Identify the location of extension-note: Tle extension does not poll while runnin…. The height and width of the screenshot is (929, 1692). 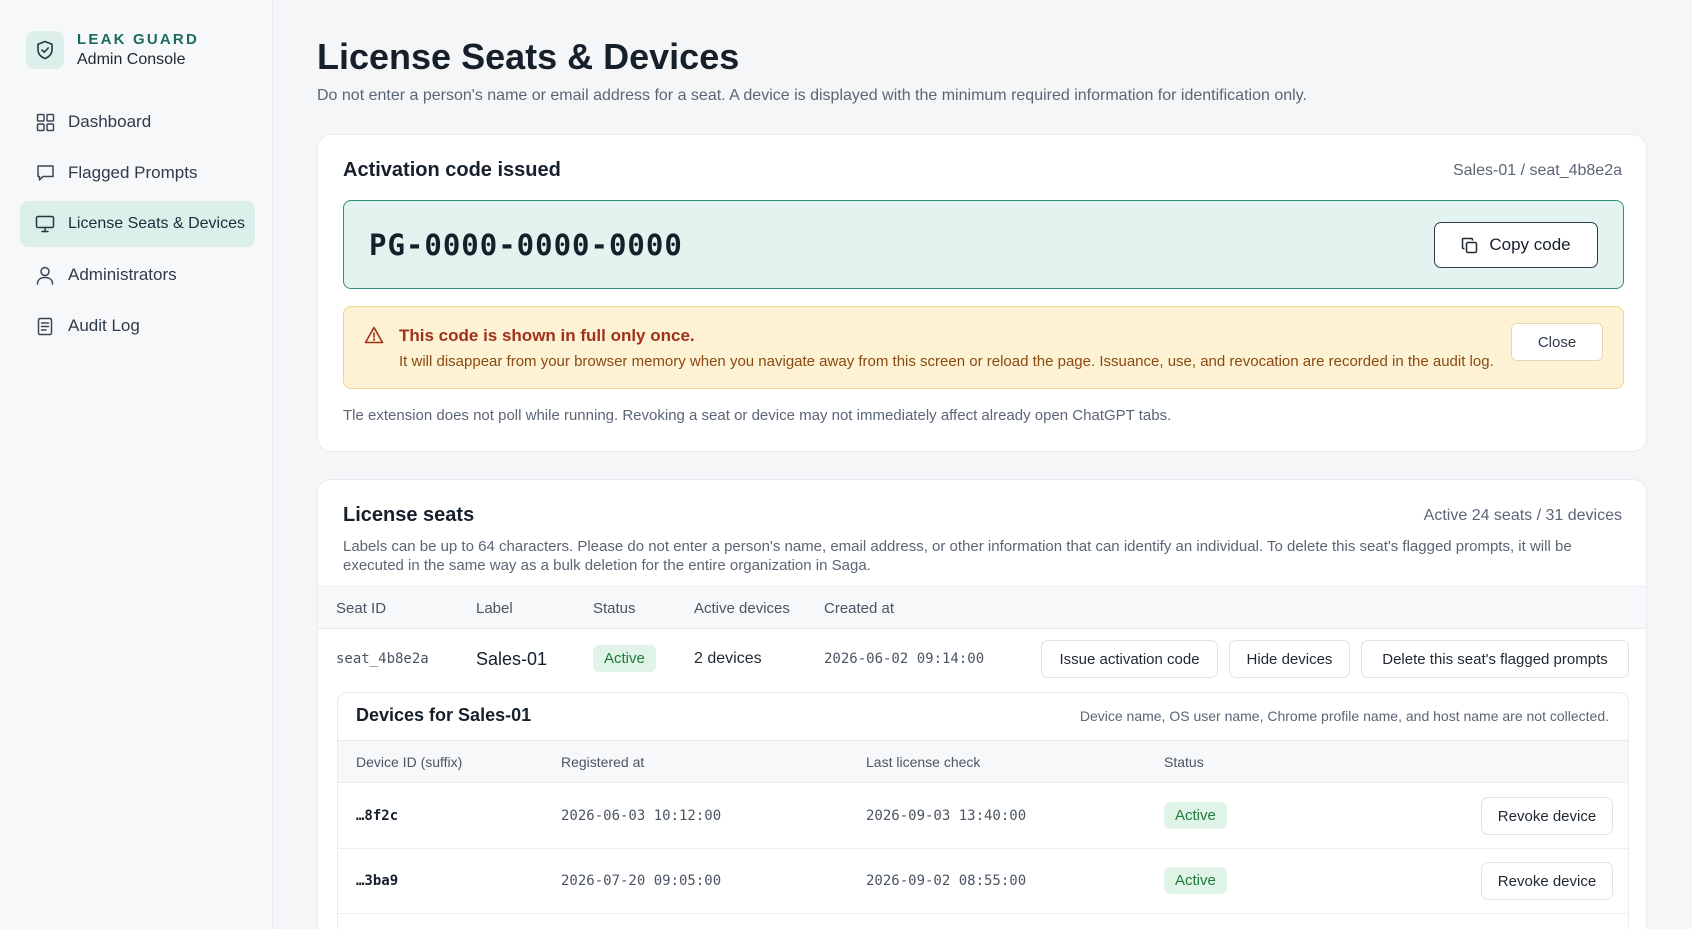
(757, 415).